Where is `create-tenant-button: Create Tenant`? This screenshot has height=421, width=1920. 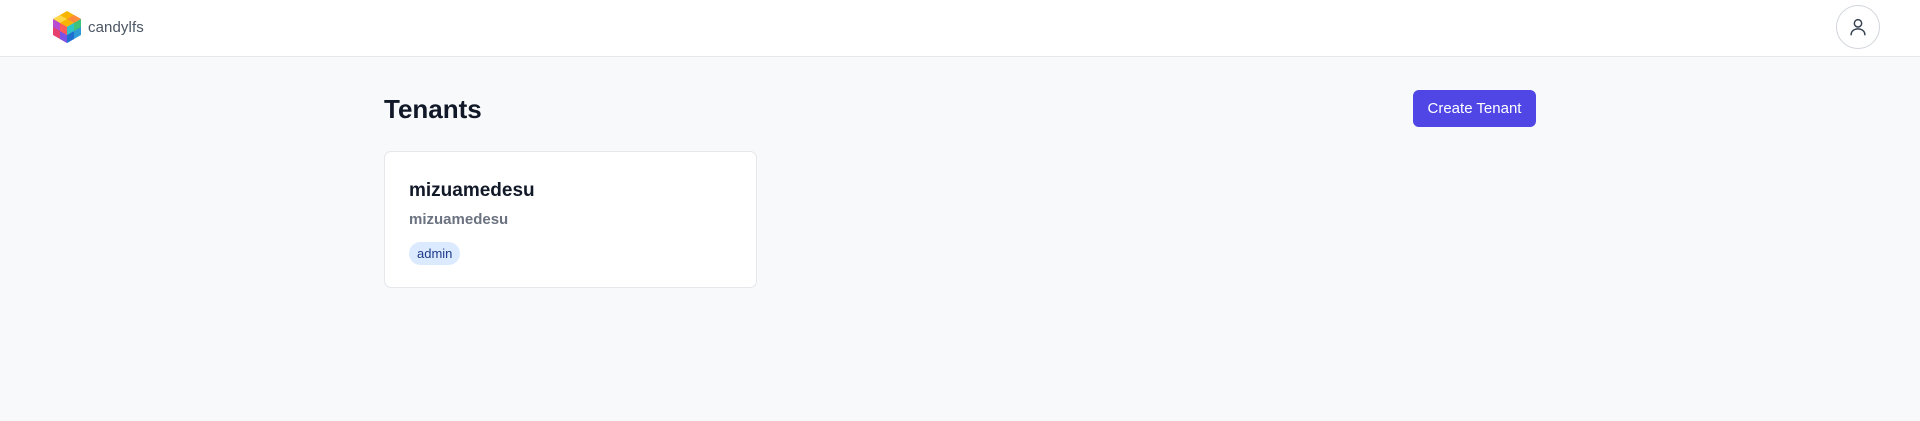 create-tenant-button: Create Tenant is located at coordinates (1474, 108).